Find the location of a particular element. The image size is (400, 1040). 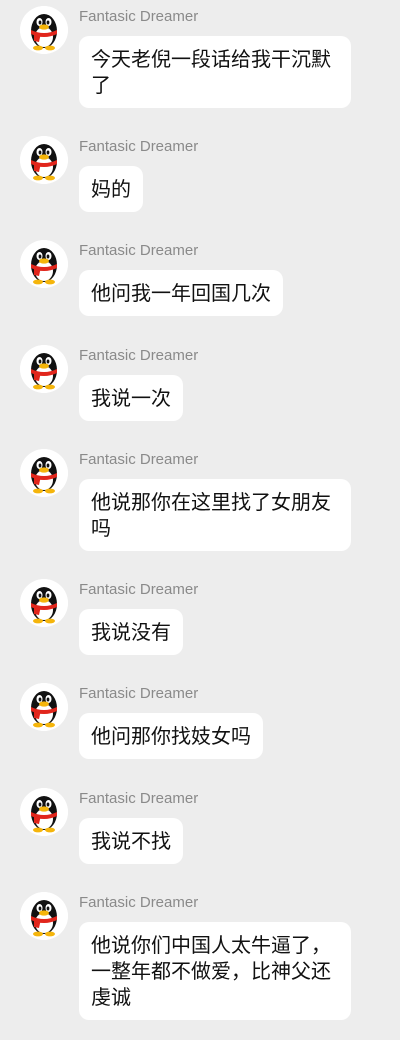

message-bubble: 妈的 is located at coordinates (111, 189).